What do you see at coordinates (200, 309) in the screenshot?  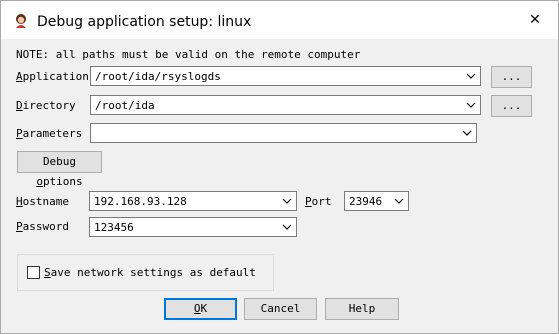 I see `ok-button: OK` at bounding box center [200, 309].